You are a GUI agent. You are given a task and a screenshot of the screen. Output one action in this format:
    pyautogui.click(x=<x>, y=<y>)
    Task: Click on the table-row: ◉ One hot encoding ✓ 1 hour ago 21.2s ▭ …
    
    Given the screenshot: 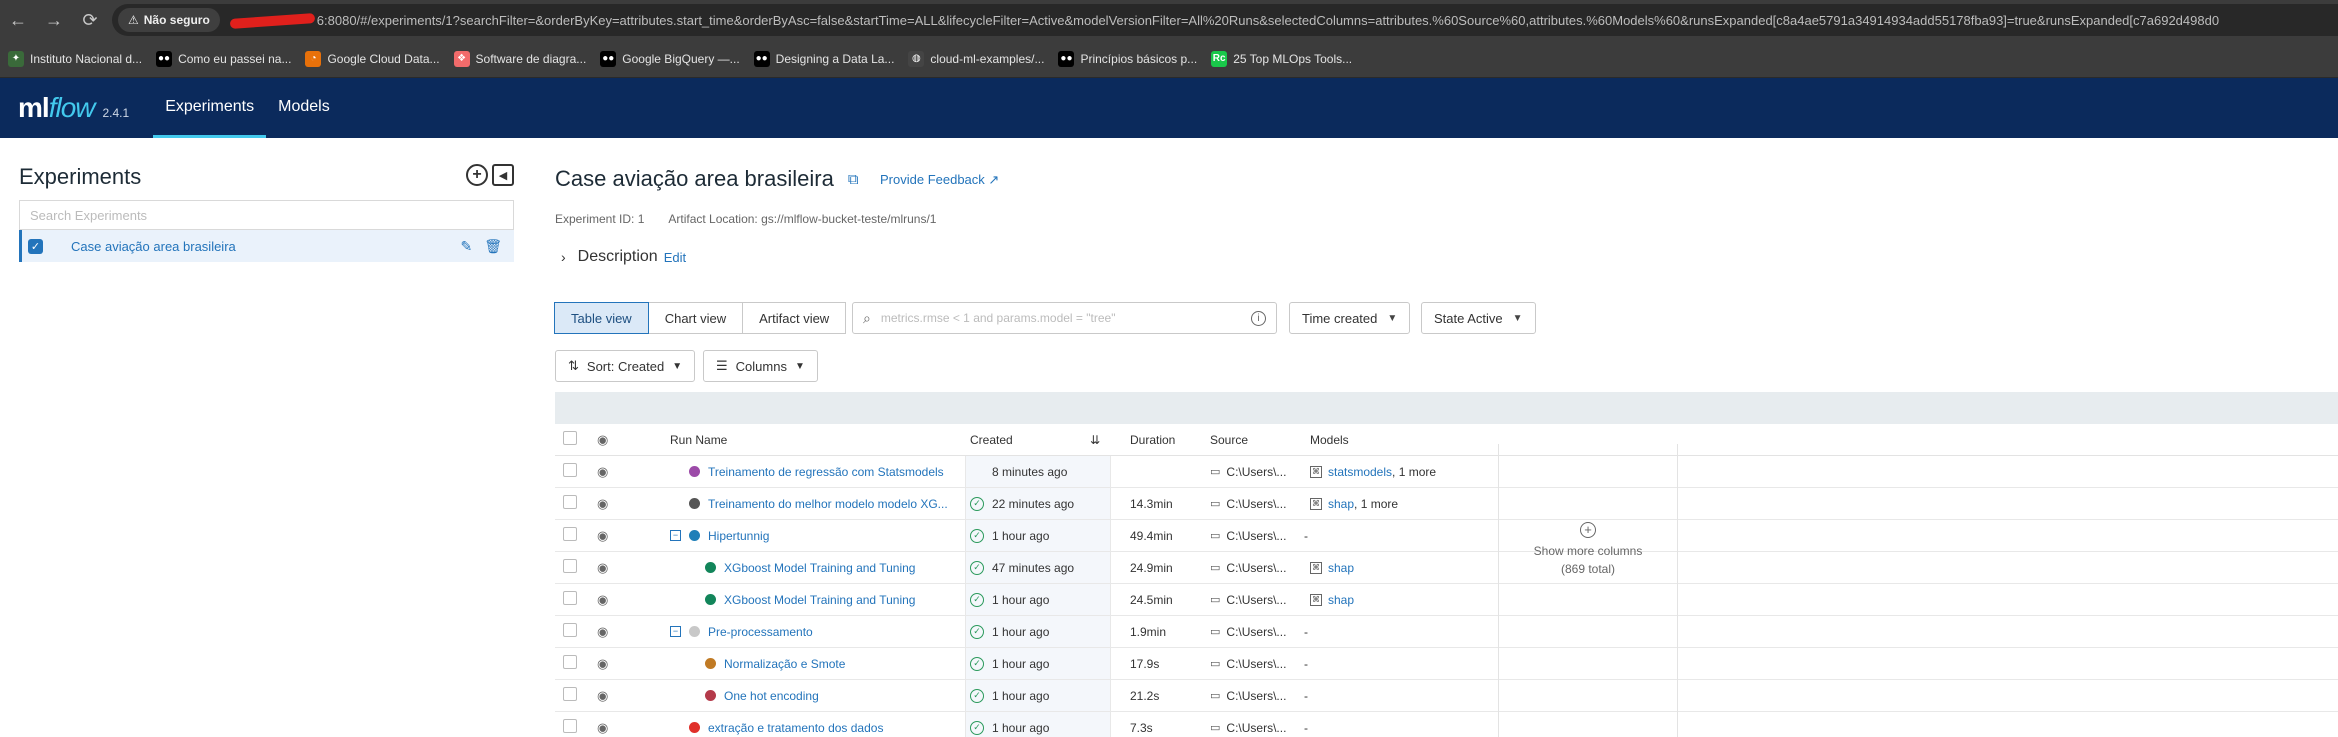 What is the action you would take?
    pyautogui.click(x=1446, y=696)
    